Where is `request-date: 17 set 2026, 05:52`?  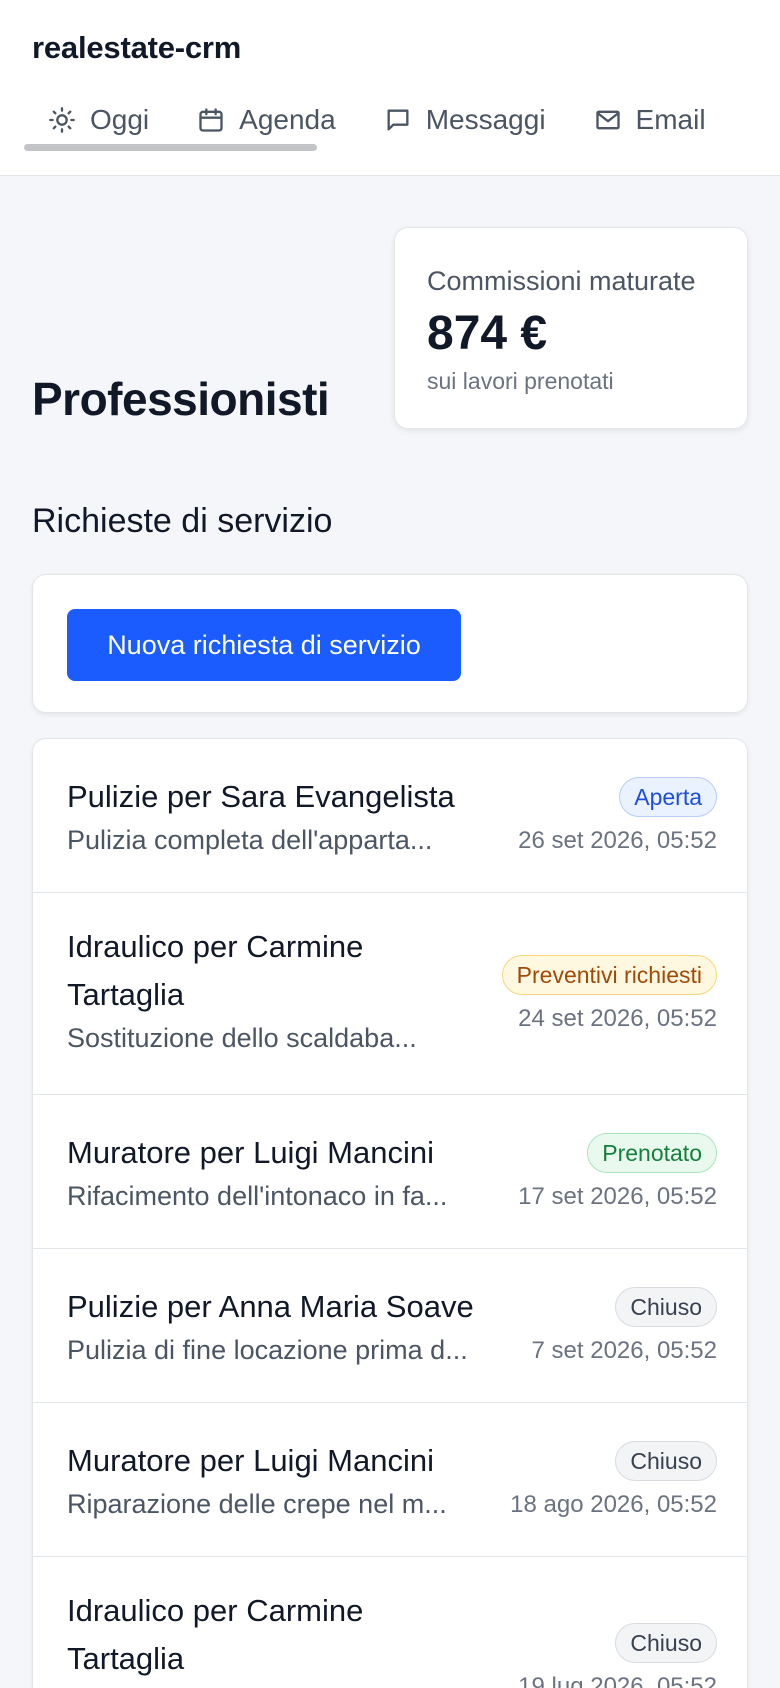 request-date: 17 set 2026, 05:52 is located at coordinates (617, 1196).